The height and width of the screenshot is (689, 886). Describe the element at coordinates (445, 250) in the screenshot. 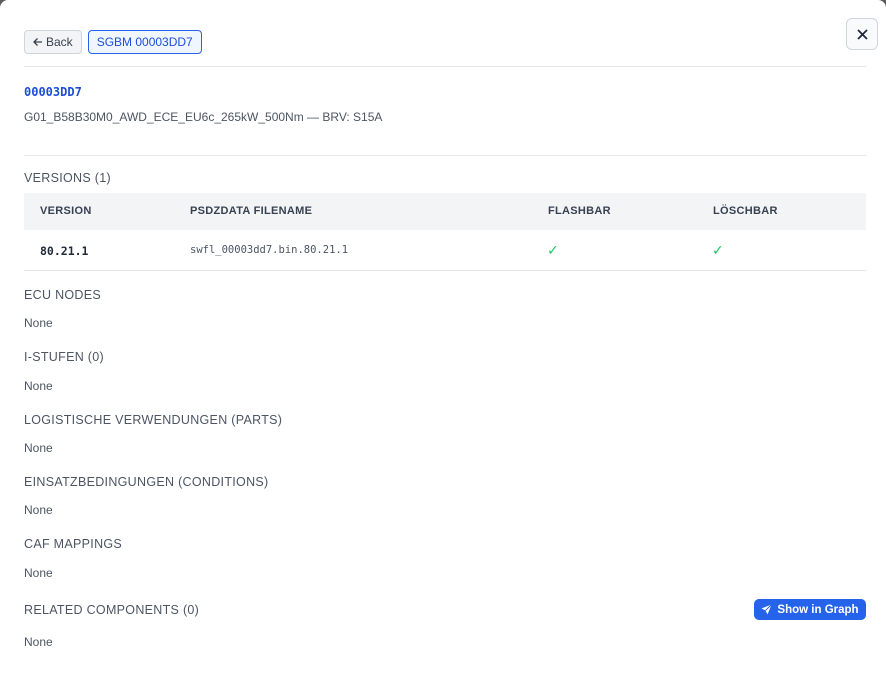

I see `table-row: 80.21.1 swfl_00003dd7.bin.80.21.1 ✓ ✓` at that location.